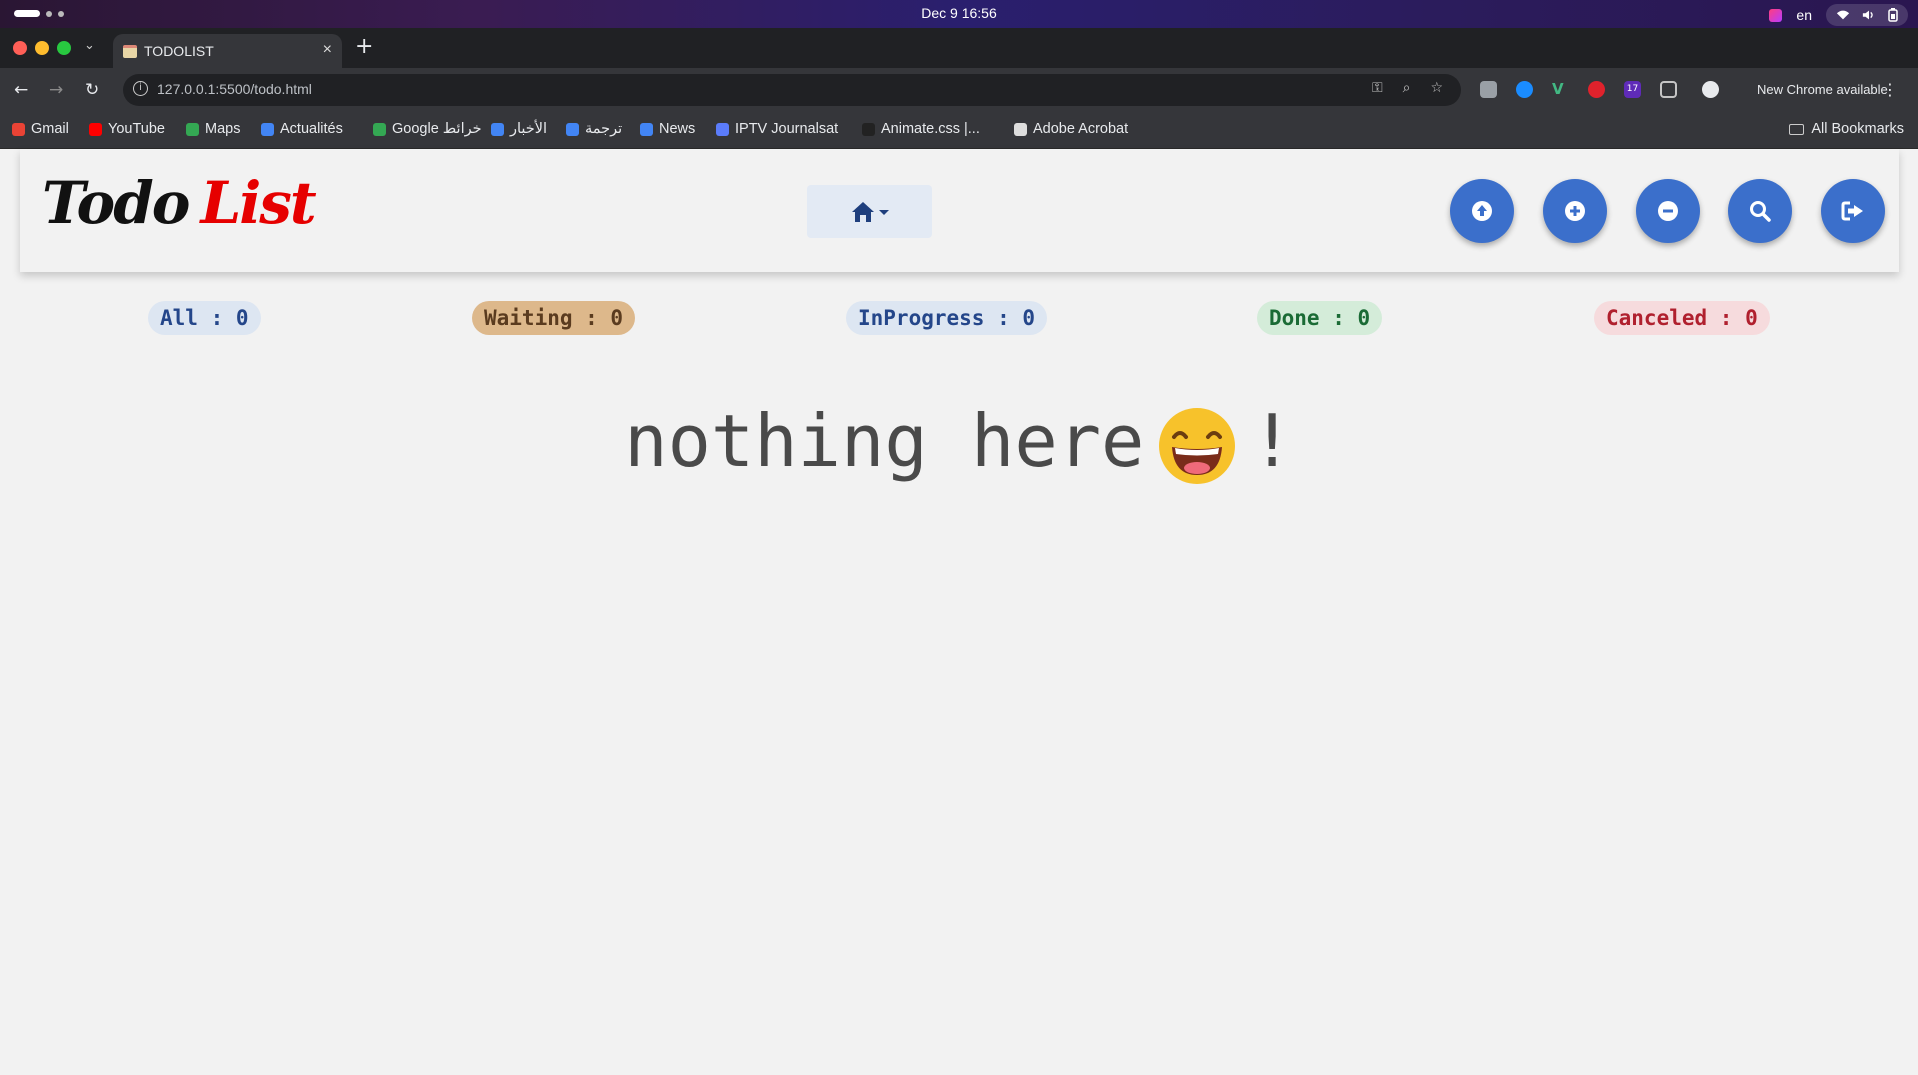  Describe the element at coordinates (554, 318) in the screenshot. I see `filter-waiting-badge: Waiting : 0` at that location.